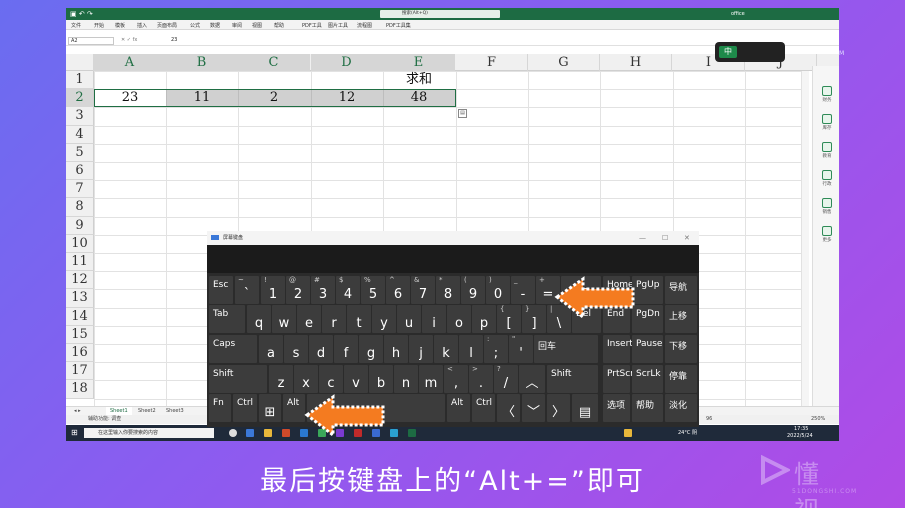  I want to click on account-name: office, so click(738, 14).